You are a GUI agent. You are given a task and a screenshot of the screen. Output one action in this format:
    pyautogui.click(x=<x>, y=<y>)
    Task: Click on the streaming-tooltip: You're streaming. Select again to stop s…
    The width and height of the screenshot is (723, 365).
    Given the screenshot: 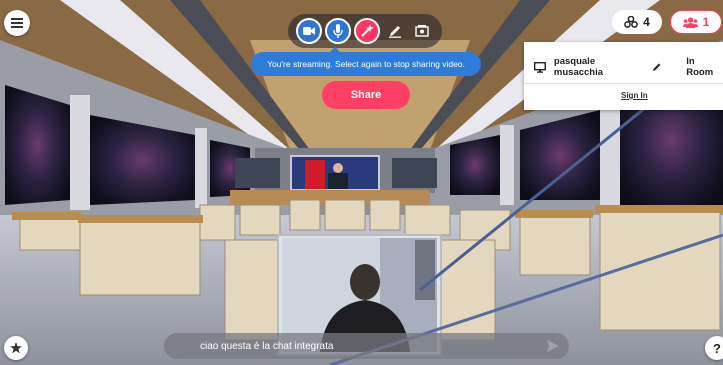 What is the action you would take?
    pyautogui.click(x=366, y=61)
    